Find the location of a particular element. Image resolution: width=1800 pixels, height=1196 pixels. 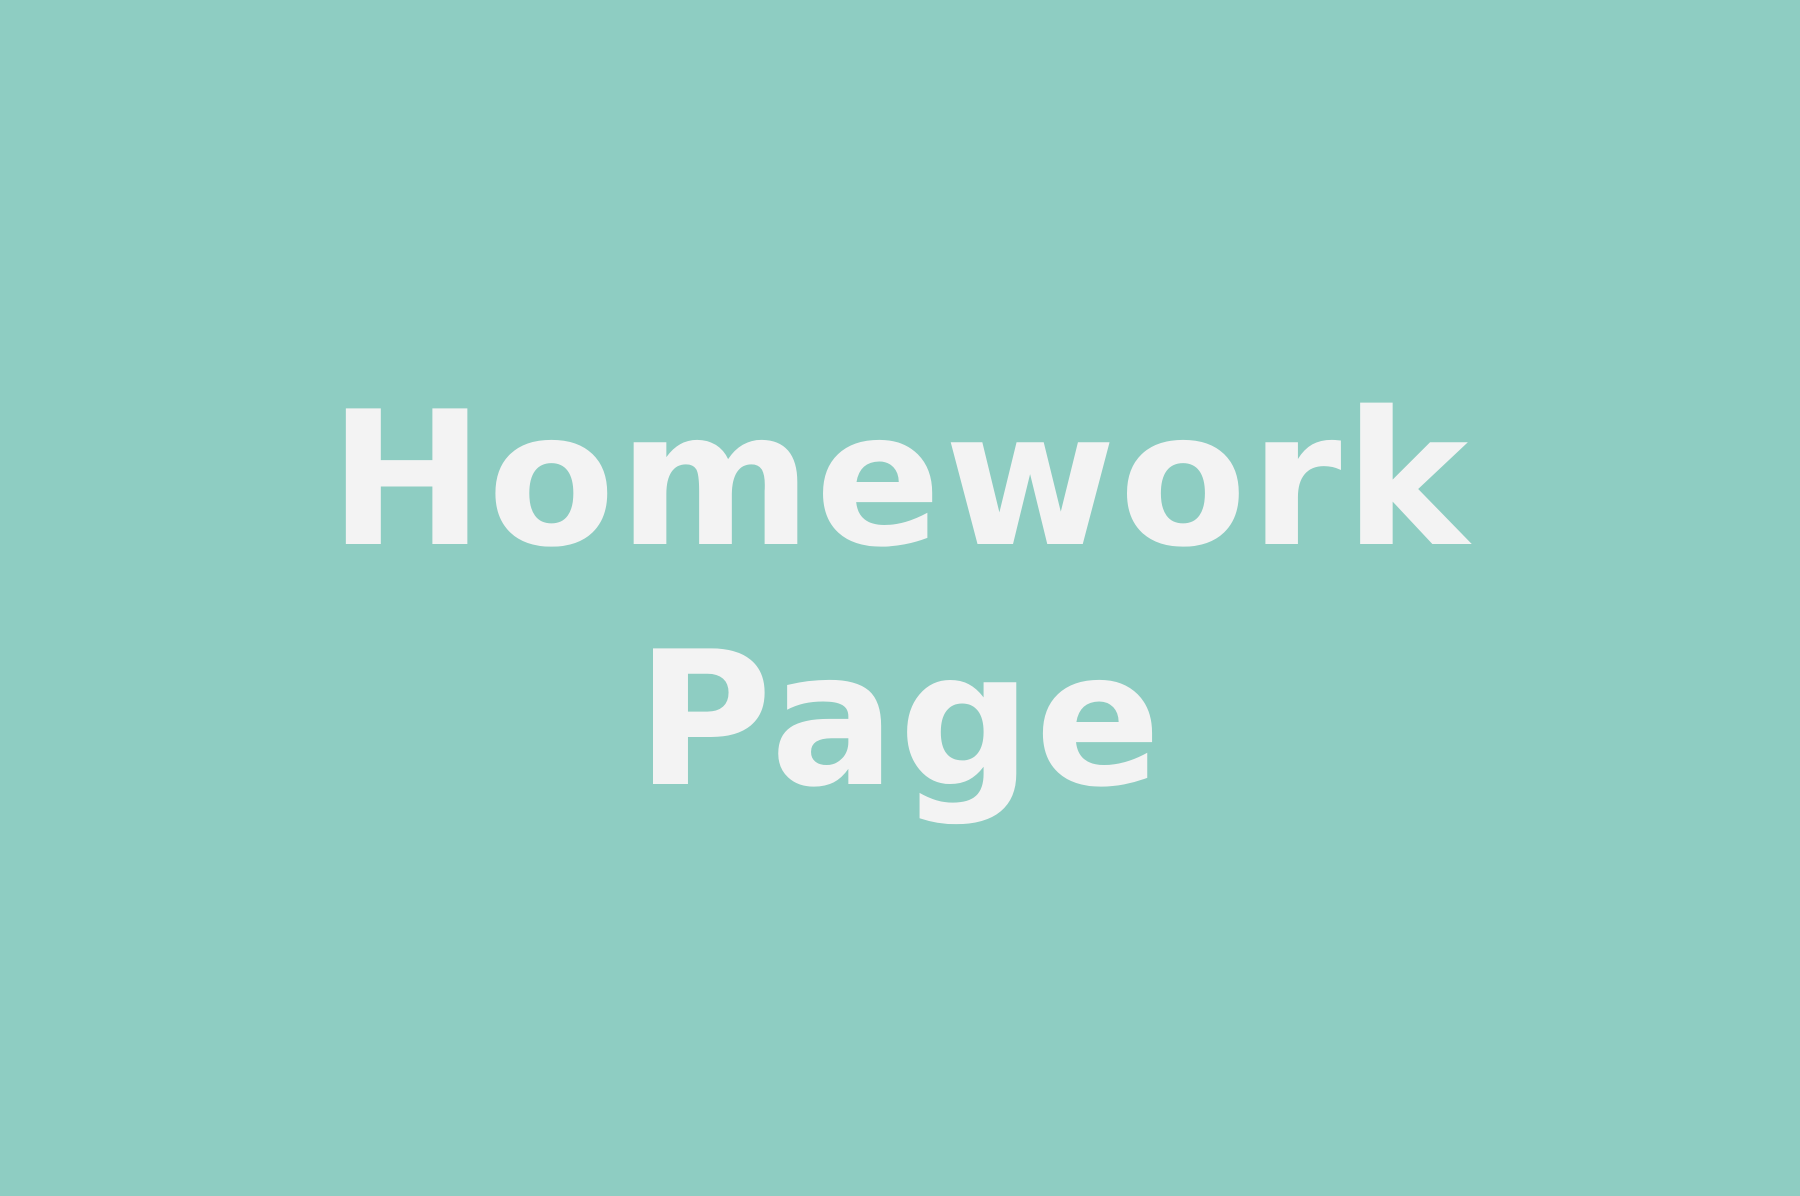

title-line-page: Page is located at coordinates (900, 719).